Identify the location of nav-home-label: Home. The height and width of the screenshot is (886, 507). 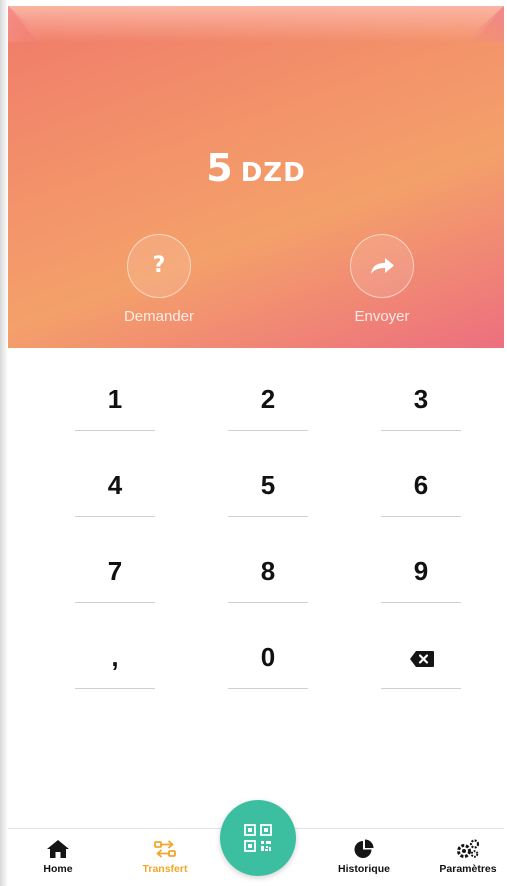
(58, 869).